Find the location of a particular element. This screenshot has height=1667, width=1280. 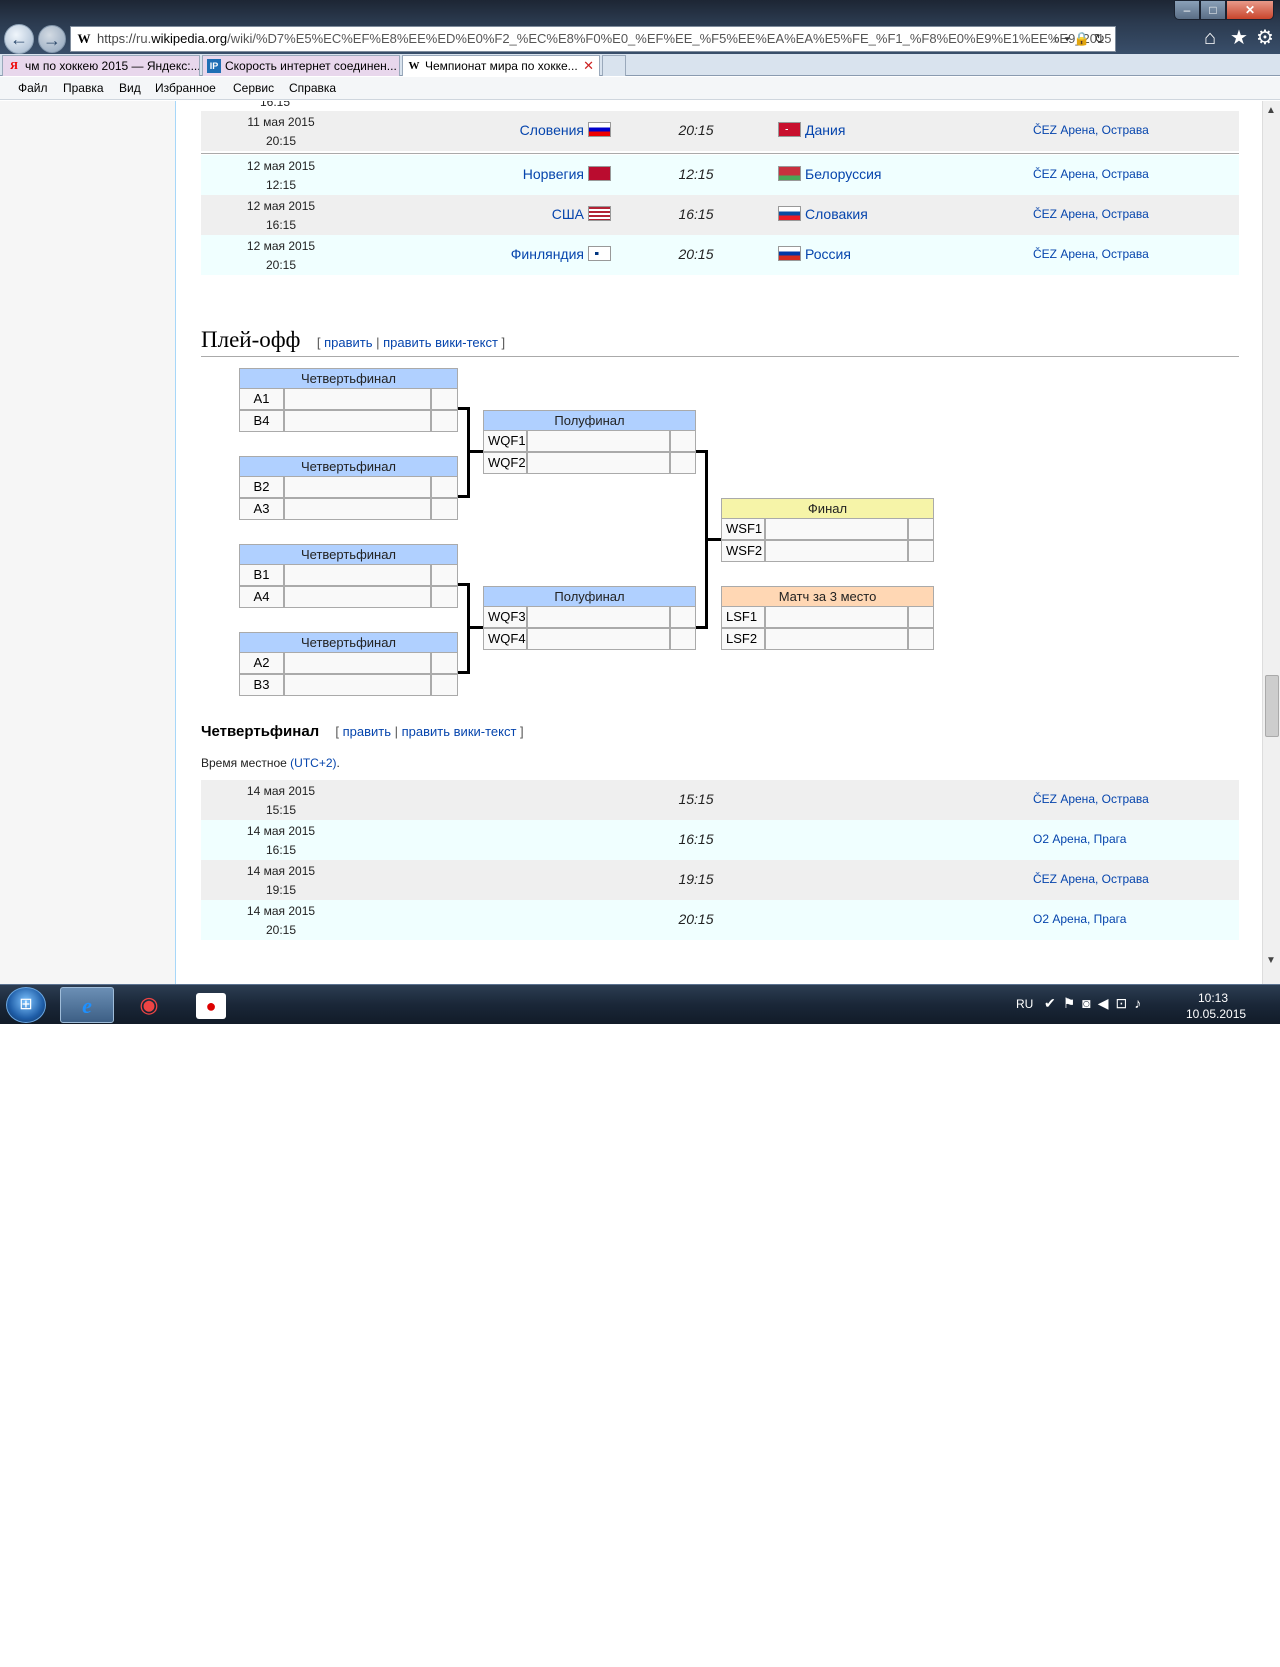

scroll-down-icon: ▼ is located at coordinates (1271, 960).